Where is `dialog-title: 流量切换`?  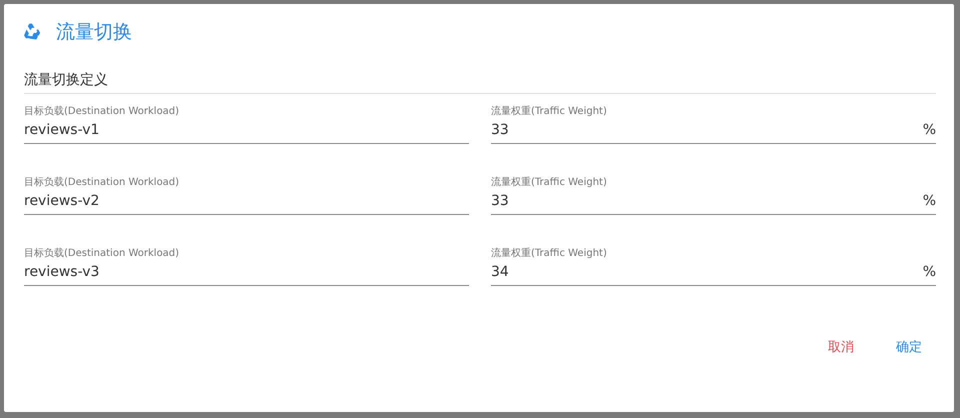 dialog-title: 流量切换 is located at coordinates (94, 32).